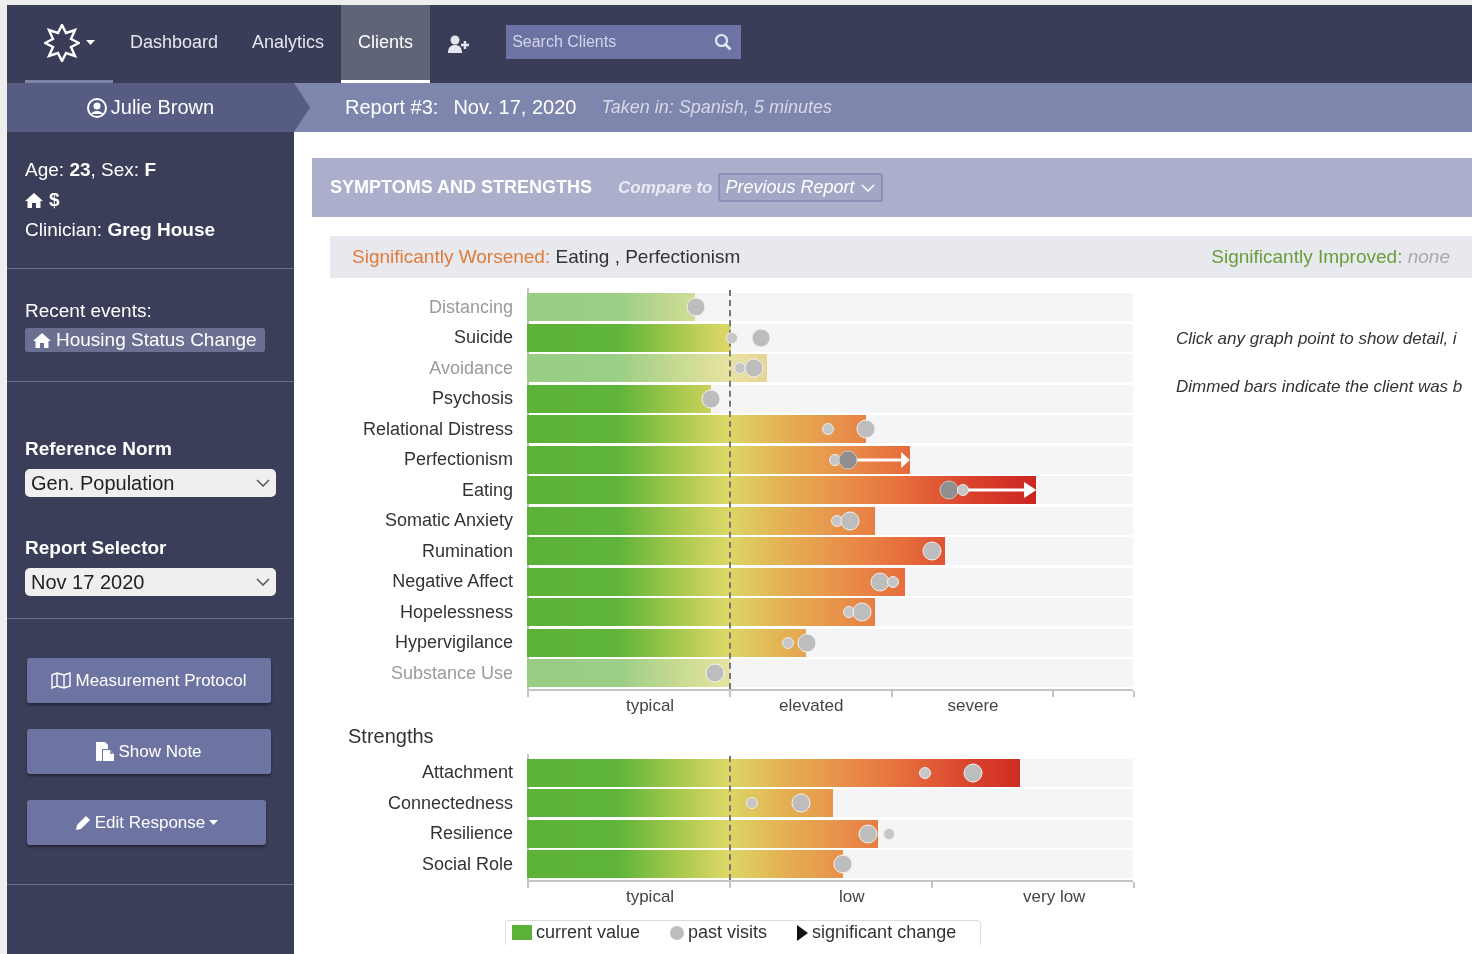 The height and width of the screenshot is (954, 1472). I want to click on scale-label: Avoidance, so click(470, 368).